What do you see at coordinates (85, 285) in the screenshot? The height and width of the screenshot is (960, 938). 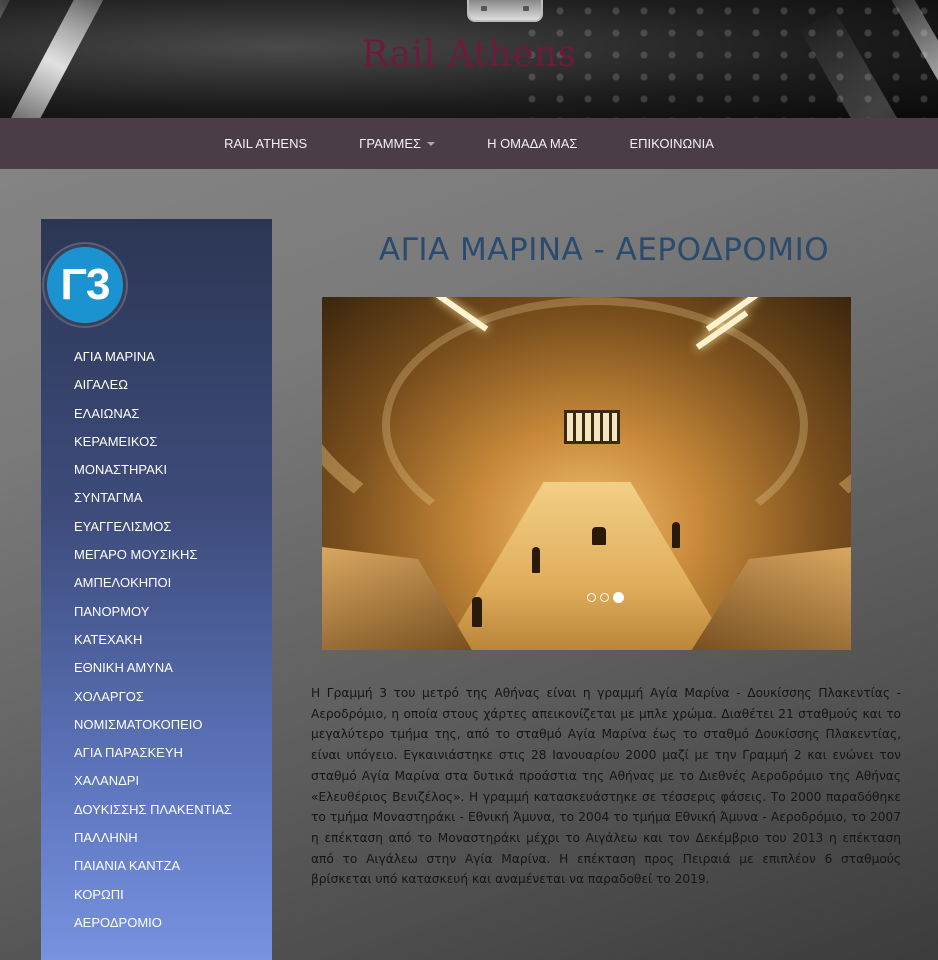 I see `line-badge: Γ3` at bounding box center [85, 285].